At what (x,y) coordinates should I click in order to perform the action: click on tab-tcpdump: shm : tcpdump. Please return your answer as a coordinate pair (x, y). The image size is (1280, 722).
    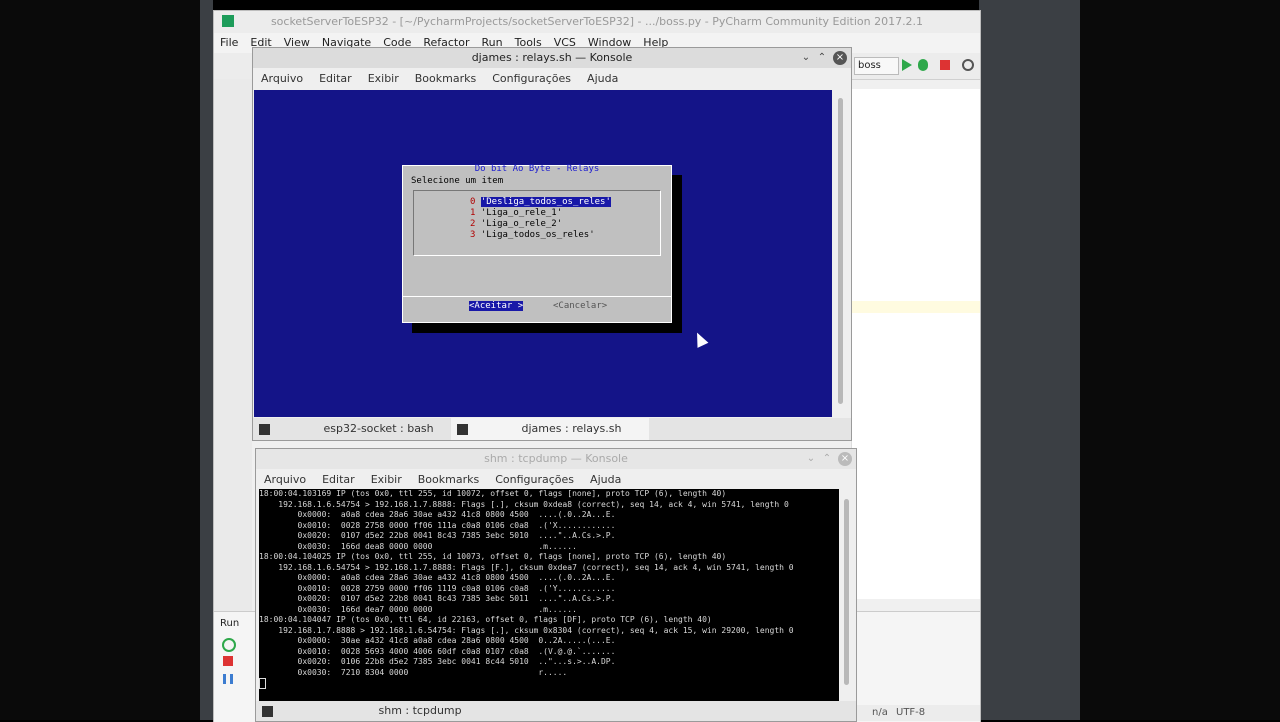
    Looking at the image, I should click on (406, 711).